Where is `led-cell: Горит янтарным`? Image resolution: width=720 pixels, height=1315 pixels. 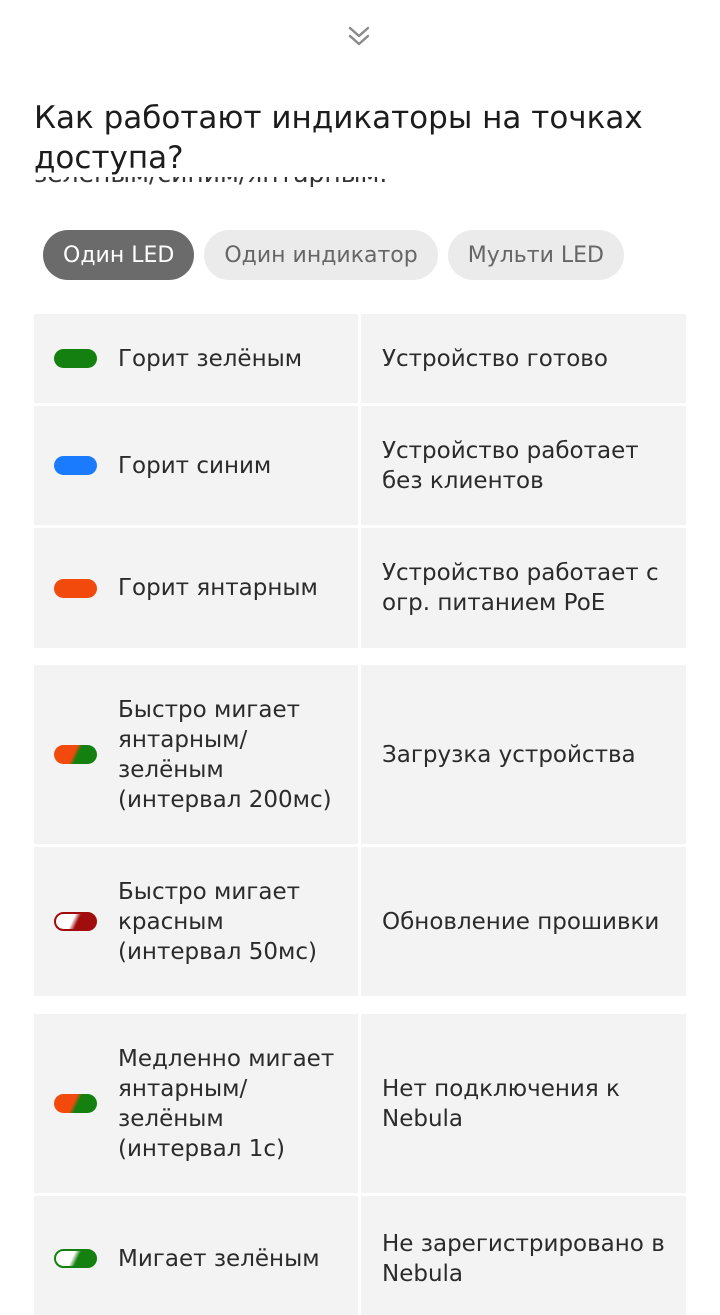 led-cell: Горит янтарным is located at coordinates (196, 588).